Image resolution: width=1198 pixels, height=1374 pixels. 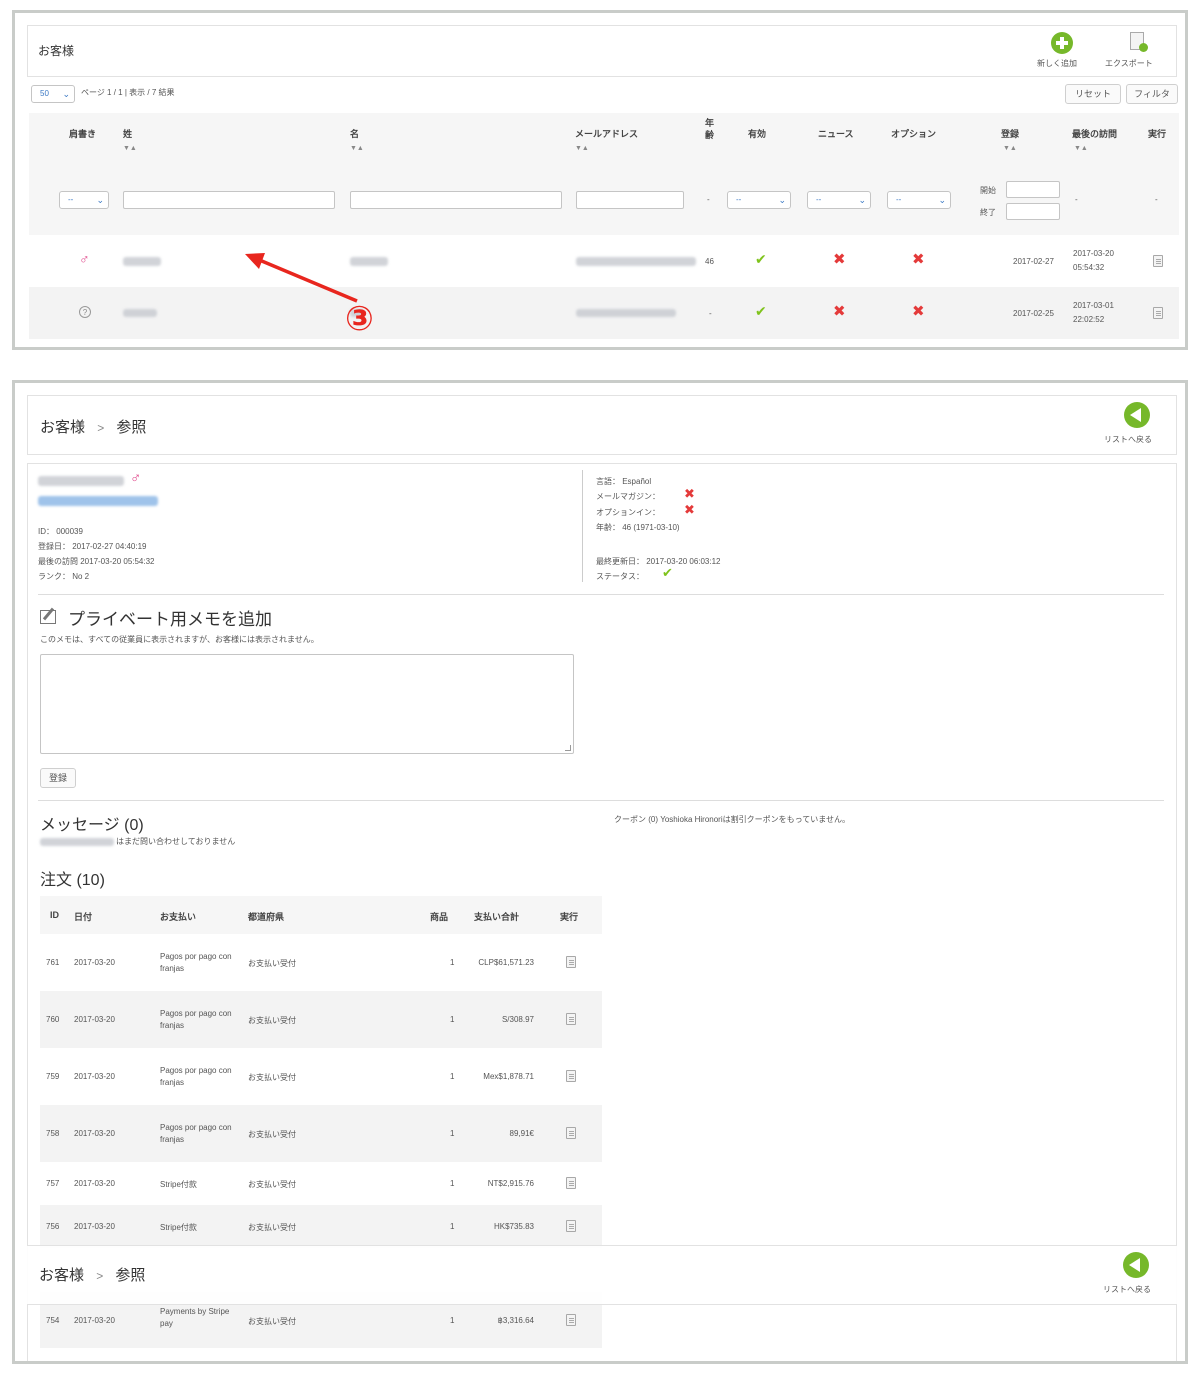 I want to click on order-payment: Payments by Stripe pay, so click(x=195, y=1317).